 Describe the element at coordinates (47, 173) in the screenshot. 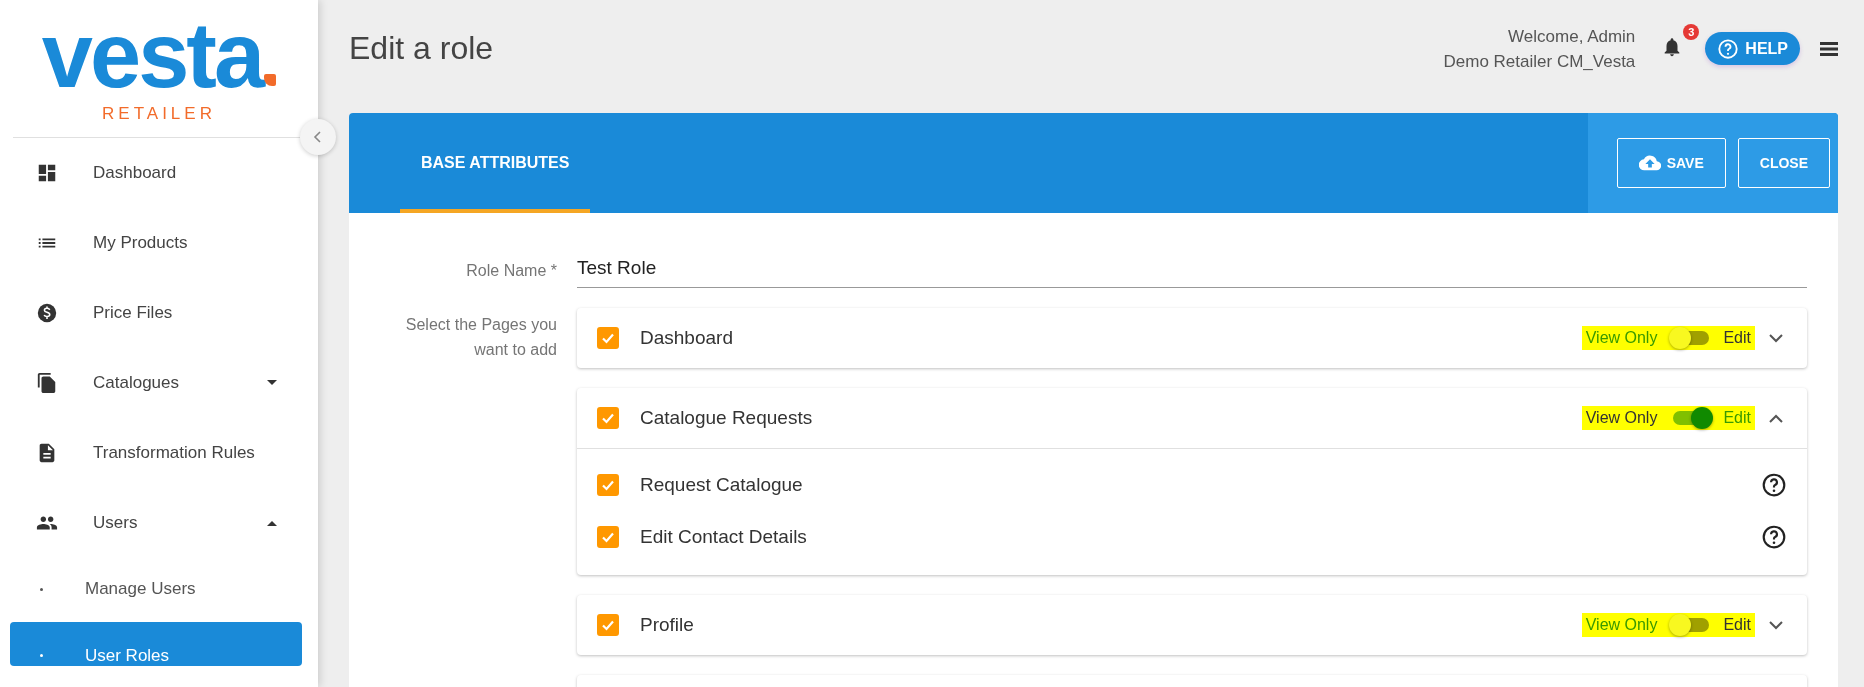

I see `dashboard-icon` at that location.